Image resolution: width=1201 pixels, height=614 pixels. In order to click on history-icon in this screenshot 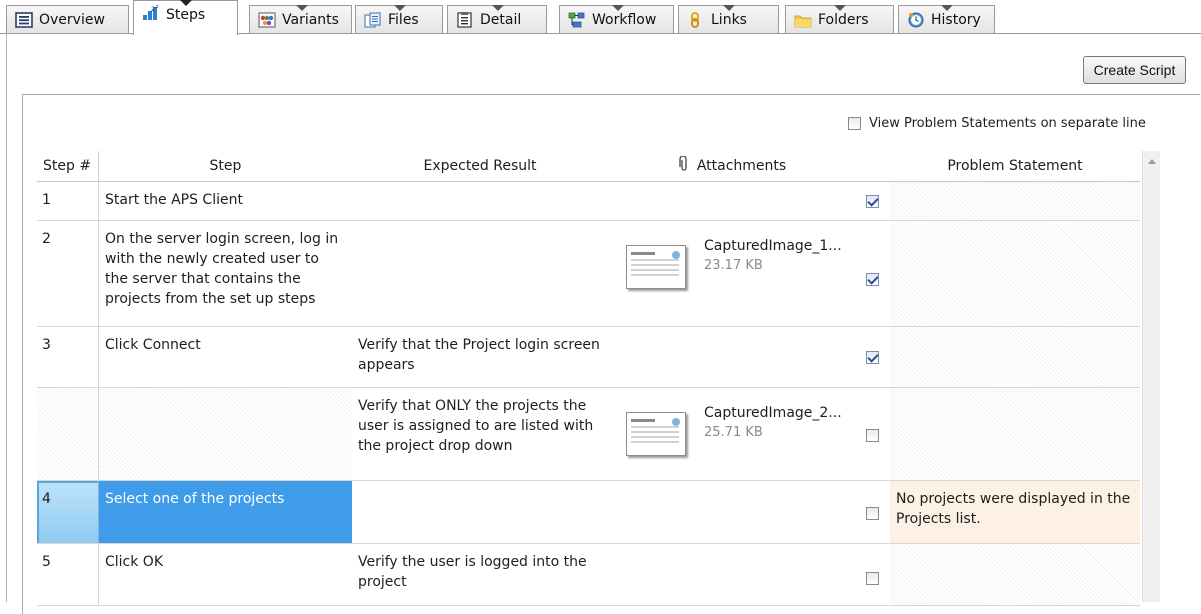, I will do `click(916, 20)`.